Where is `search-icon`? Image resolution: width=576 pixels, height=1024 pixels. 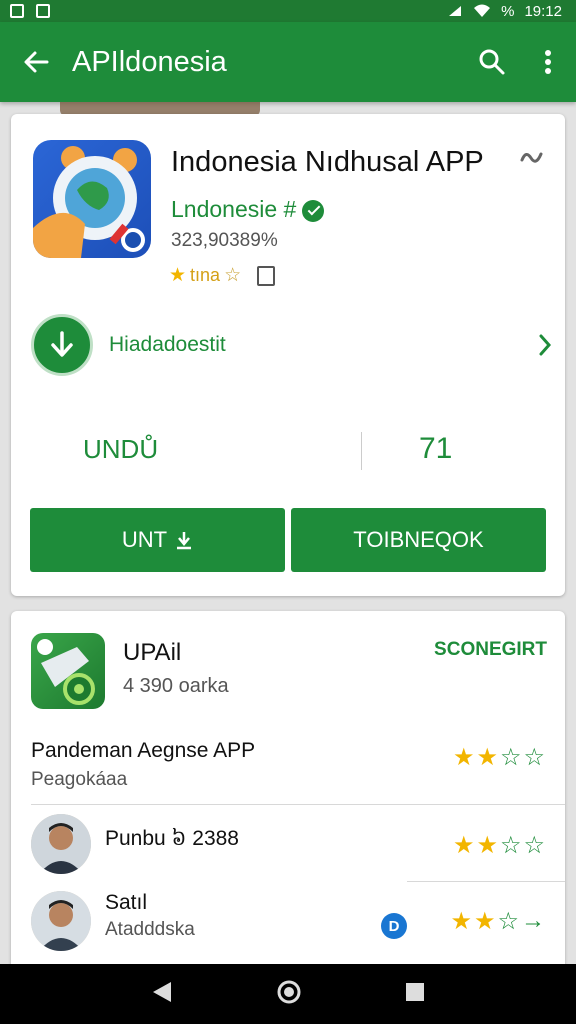
search-icon is located at coordinates (492, 62).